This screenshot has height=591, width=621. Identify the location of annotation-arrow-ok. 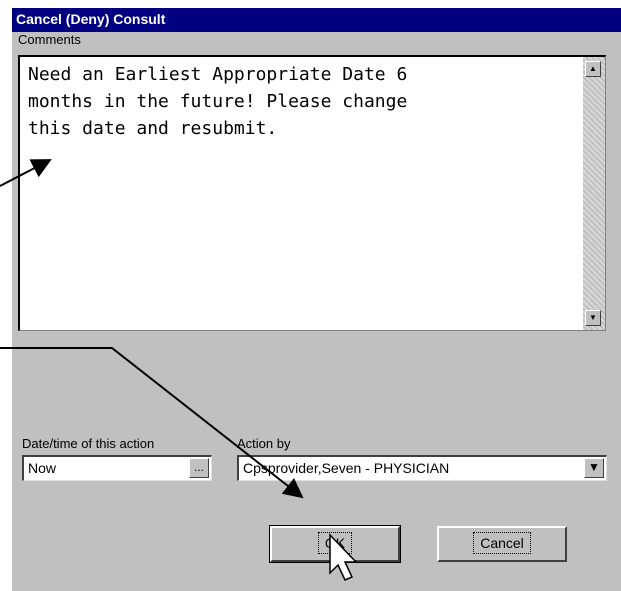
(152, 423).